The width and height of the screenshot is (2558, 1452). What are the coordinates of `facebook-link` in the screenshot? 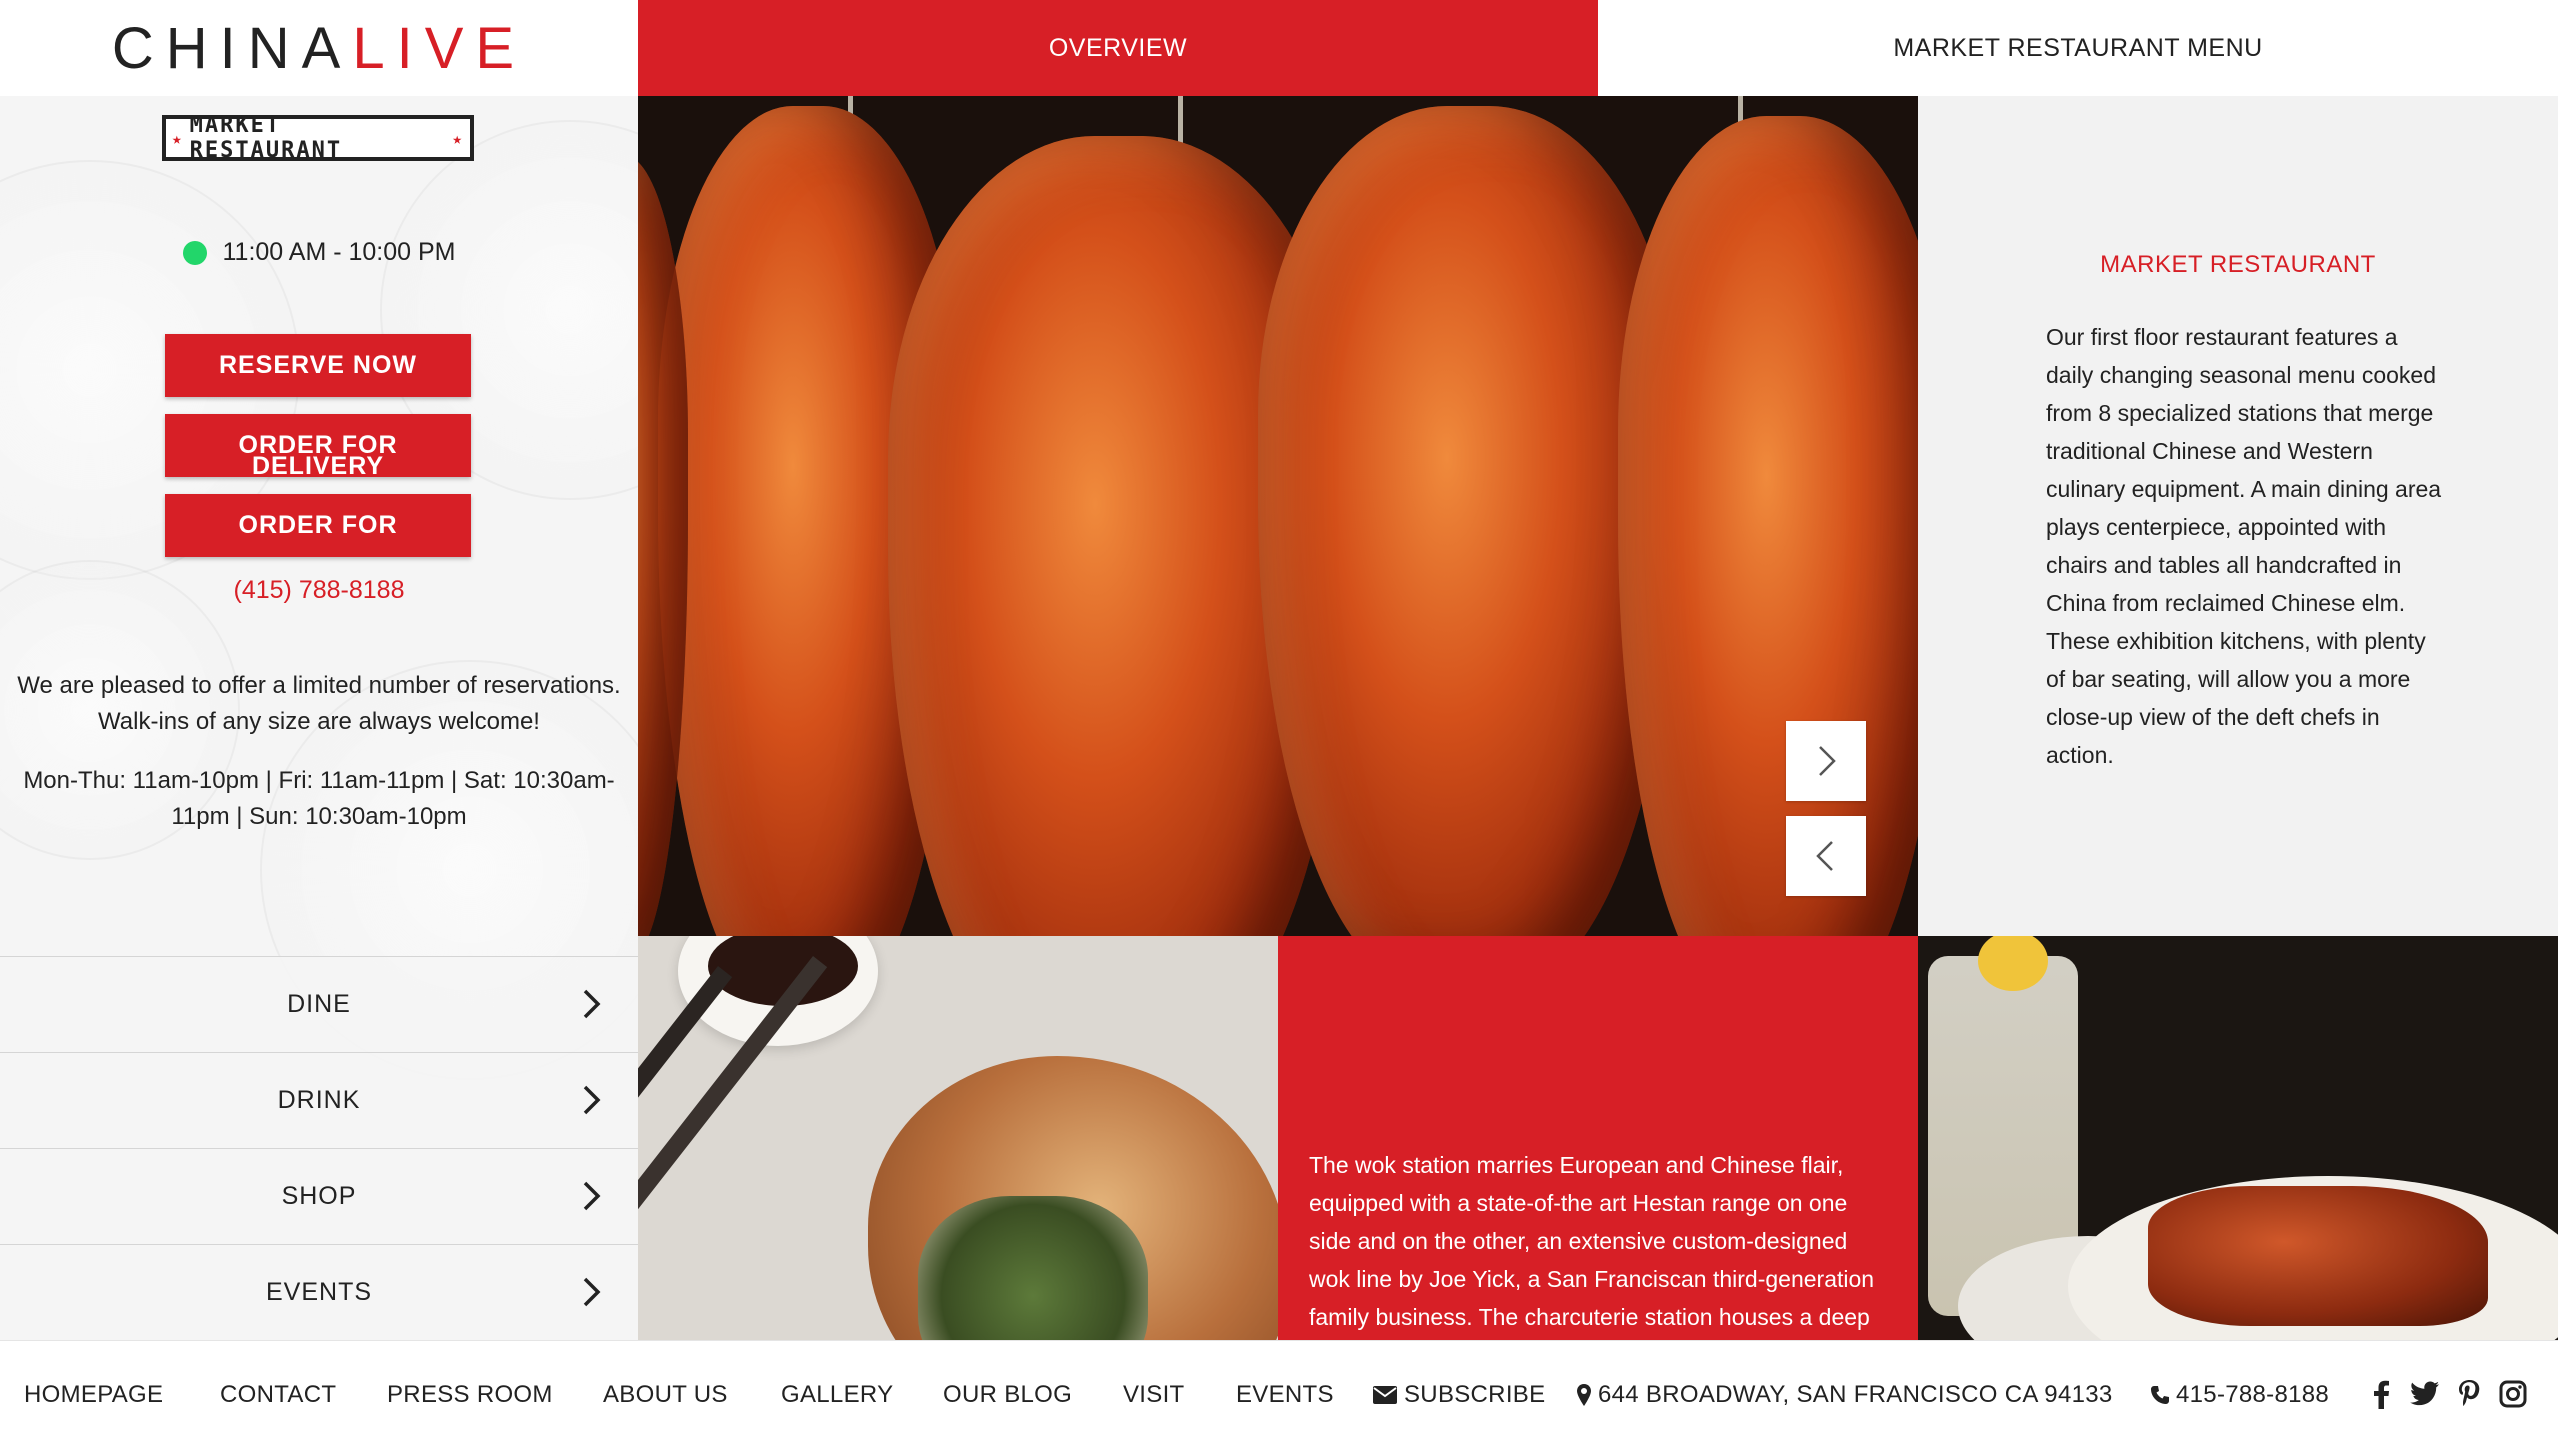 It's located at (2381, 1394).